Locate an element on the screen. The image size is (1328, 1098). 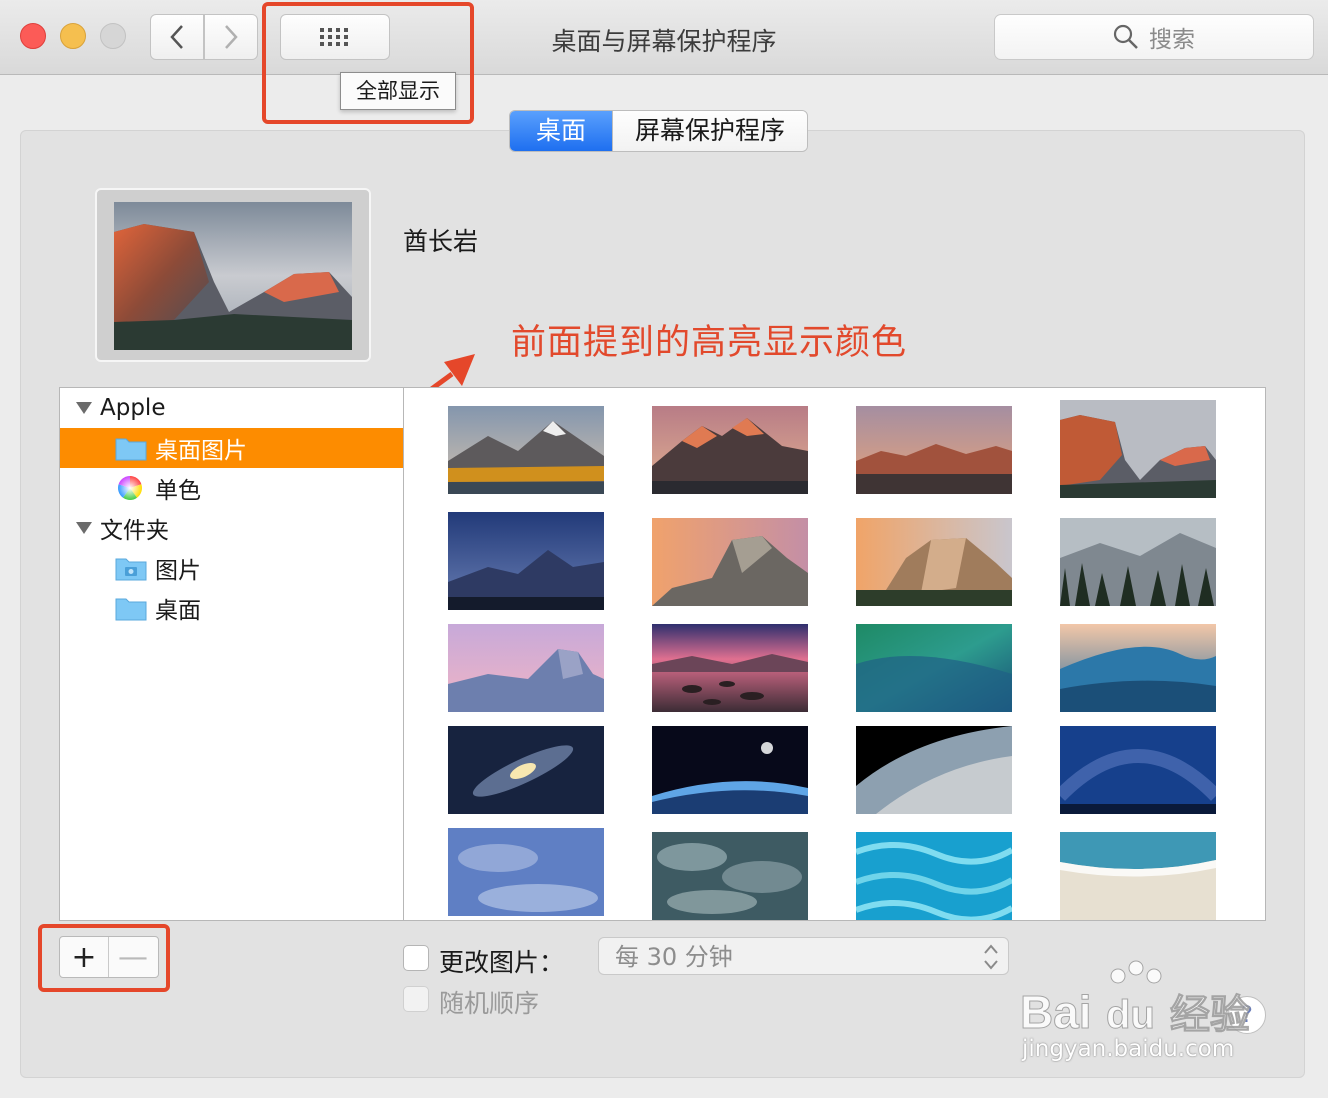
chevron-left-icon is located at coordinates (176, 37).